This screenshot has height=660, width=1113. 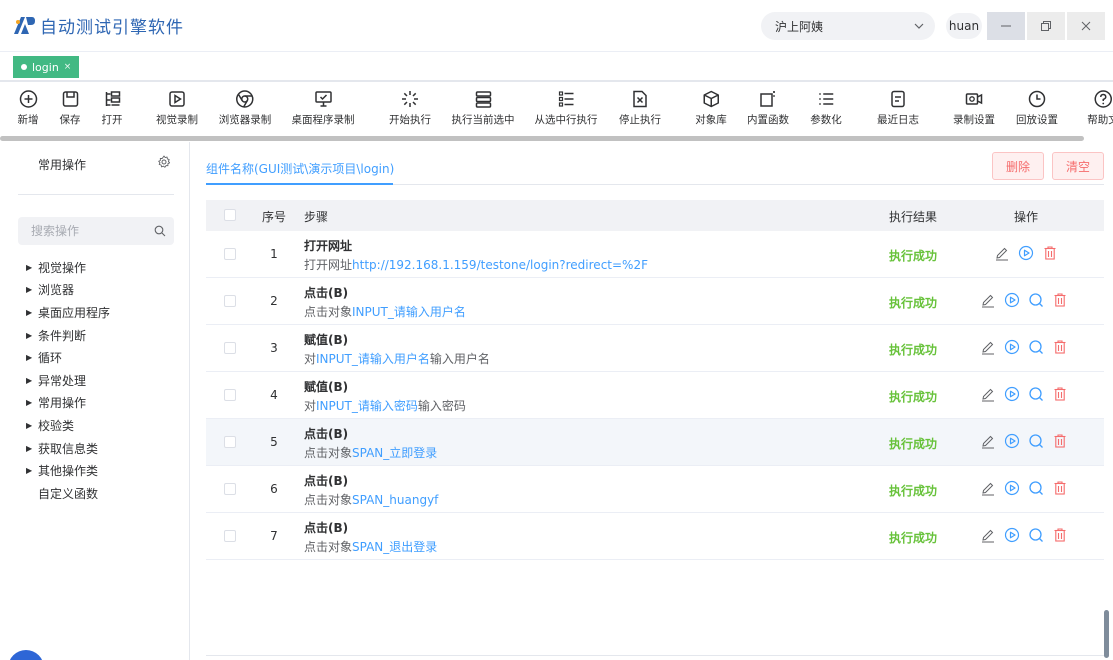 What do you see at coordinates (160, 231) in the screenshot?
I see `search-icon` at bounding box center [160, 231].